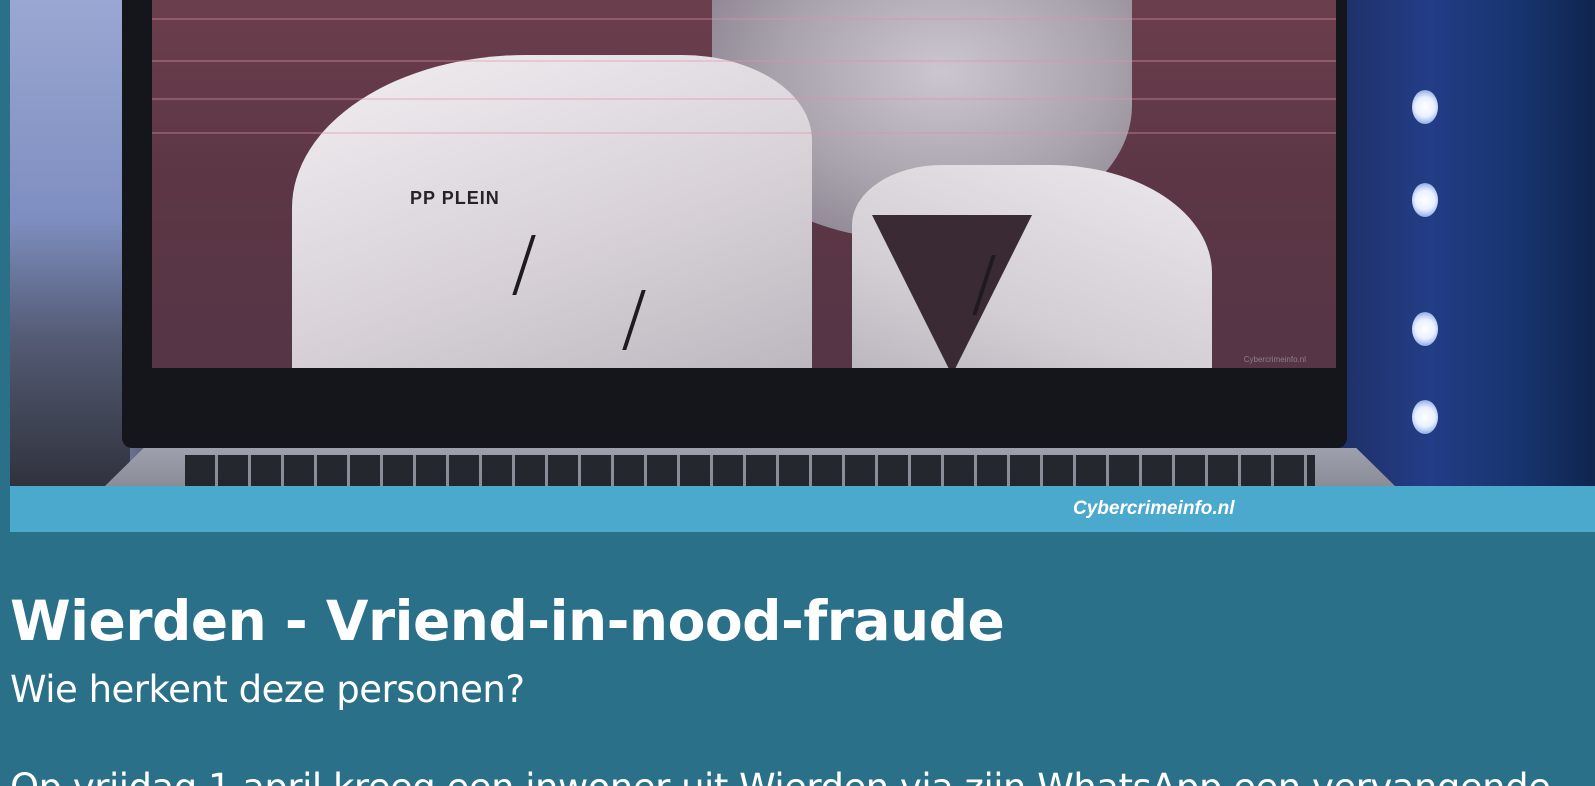 Image resolution: width=1595 pixels, height=786 pixels. I want to click on shirt-brand-text: PP PLEIN, so click(455, 198).